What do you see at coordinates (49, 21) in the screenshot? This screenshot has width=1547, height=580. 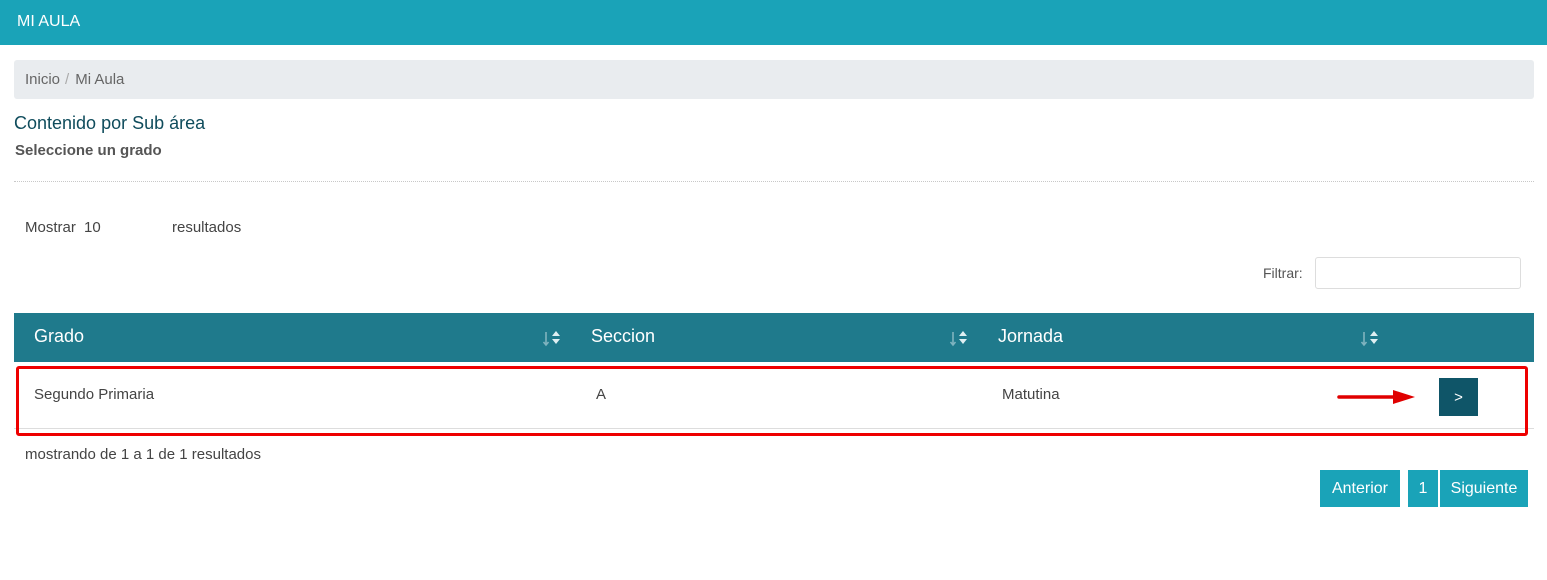 I see `app-title: MI AULA` at bounding box center [49, 21].